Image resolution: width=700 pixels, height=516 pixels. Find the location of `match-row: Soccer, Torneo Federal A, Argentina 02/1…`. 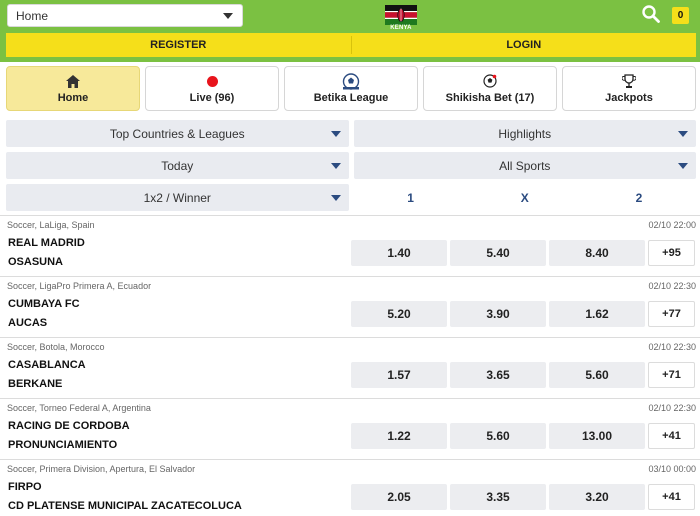

match-row: Soccer, Torneo Federal A, Argentina 02/1… is located at coordinates (350, 428).